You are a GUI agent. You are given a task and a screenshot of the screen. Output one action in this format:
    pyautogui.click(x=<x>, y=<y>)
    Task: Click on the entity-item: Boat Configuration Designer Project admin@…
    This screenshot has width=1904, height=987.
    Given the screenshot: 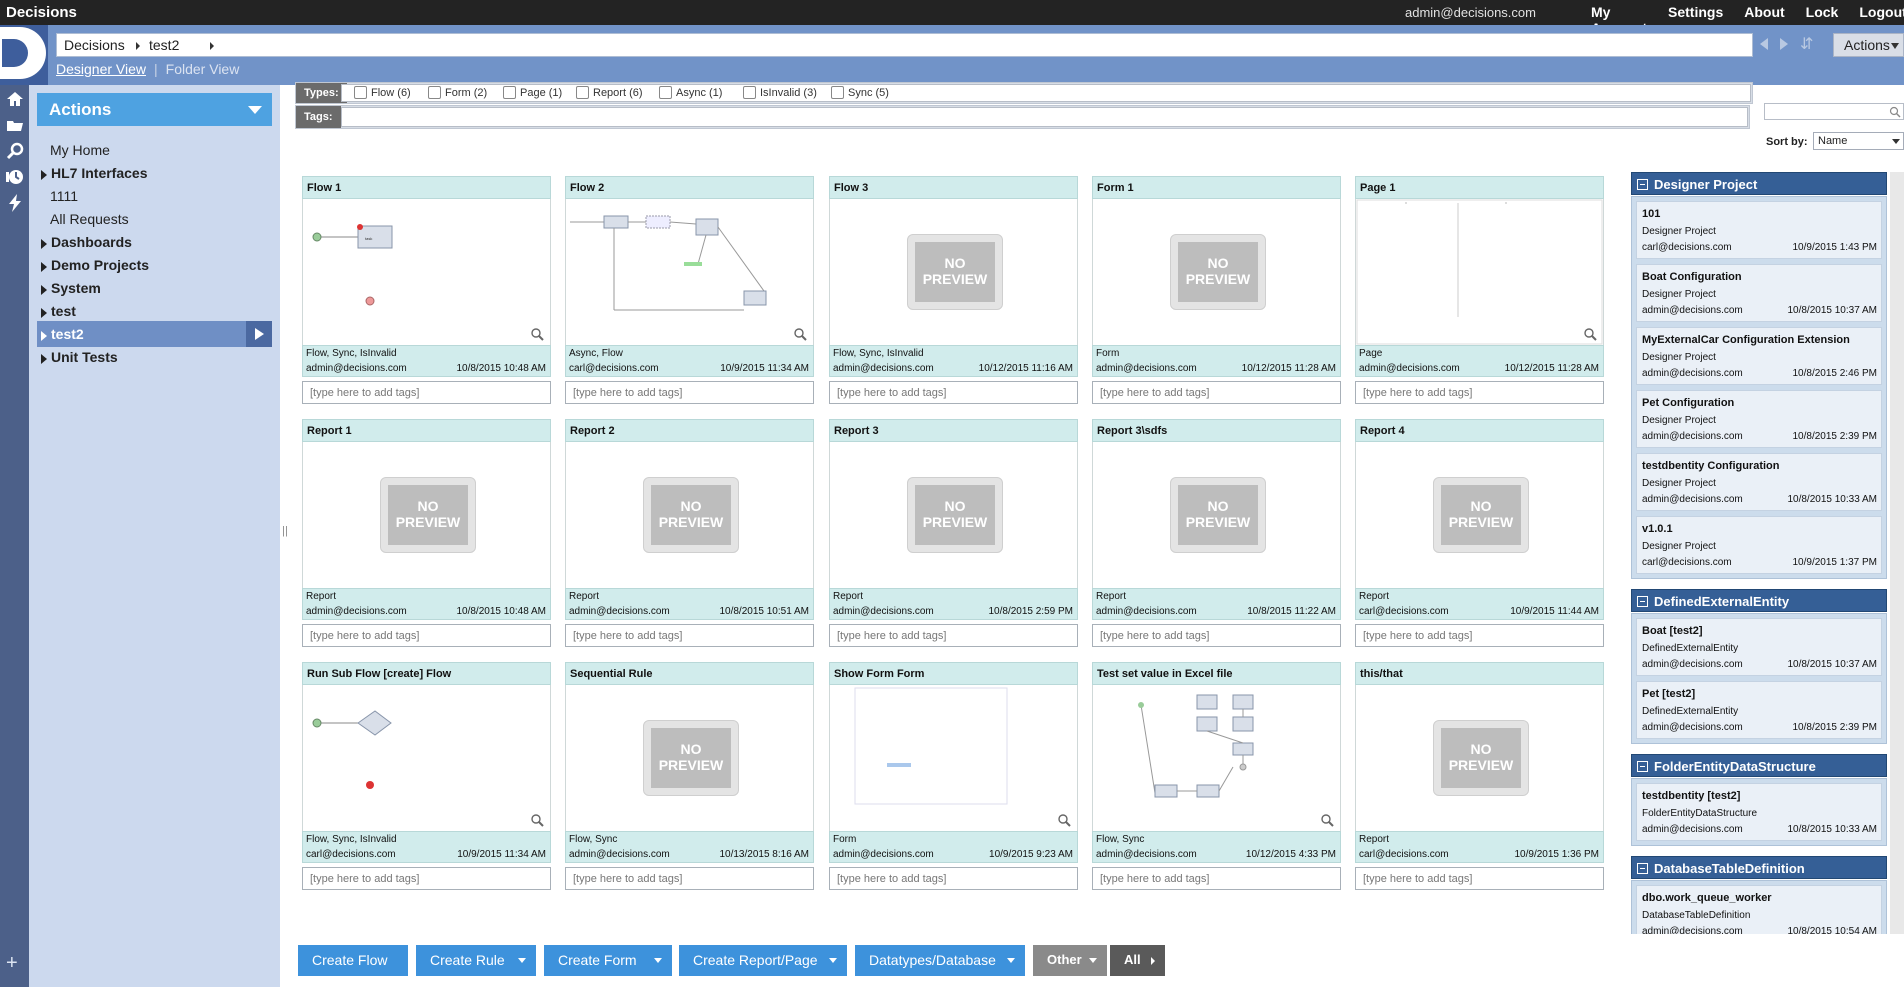 What is the action you would take?
    pyautogui.click(x=1759, y=293)
    